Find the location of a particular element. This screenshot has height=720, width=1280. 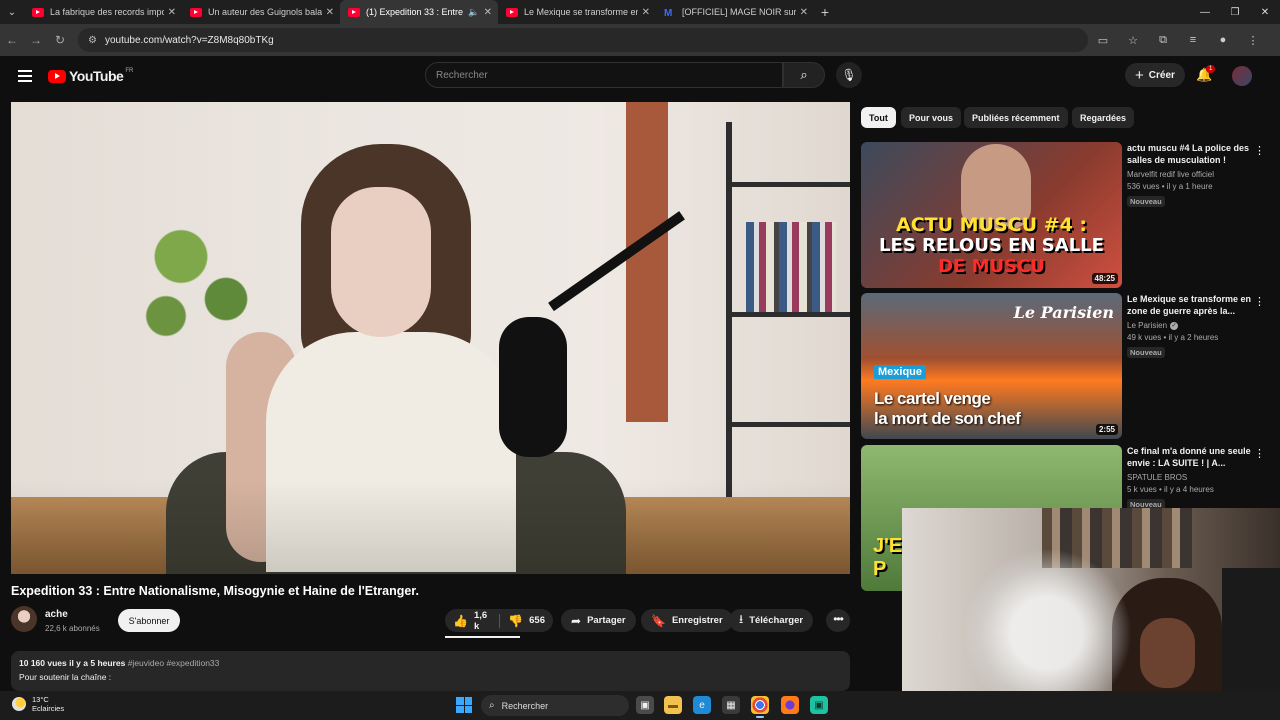

dislike-button: 👎 656 is located at coordinates (526, 620).